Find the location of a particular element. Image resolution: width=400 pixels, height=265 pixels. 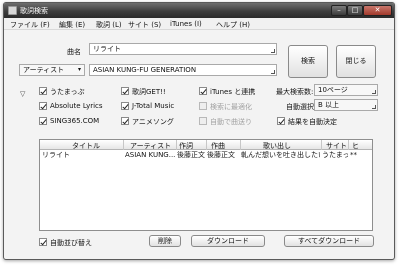

close-button: 閉じる is located at coordinates (356, 61).